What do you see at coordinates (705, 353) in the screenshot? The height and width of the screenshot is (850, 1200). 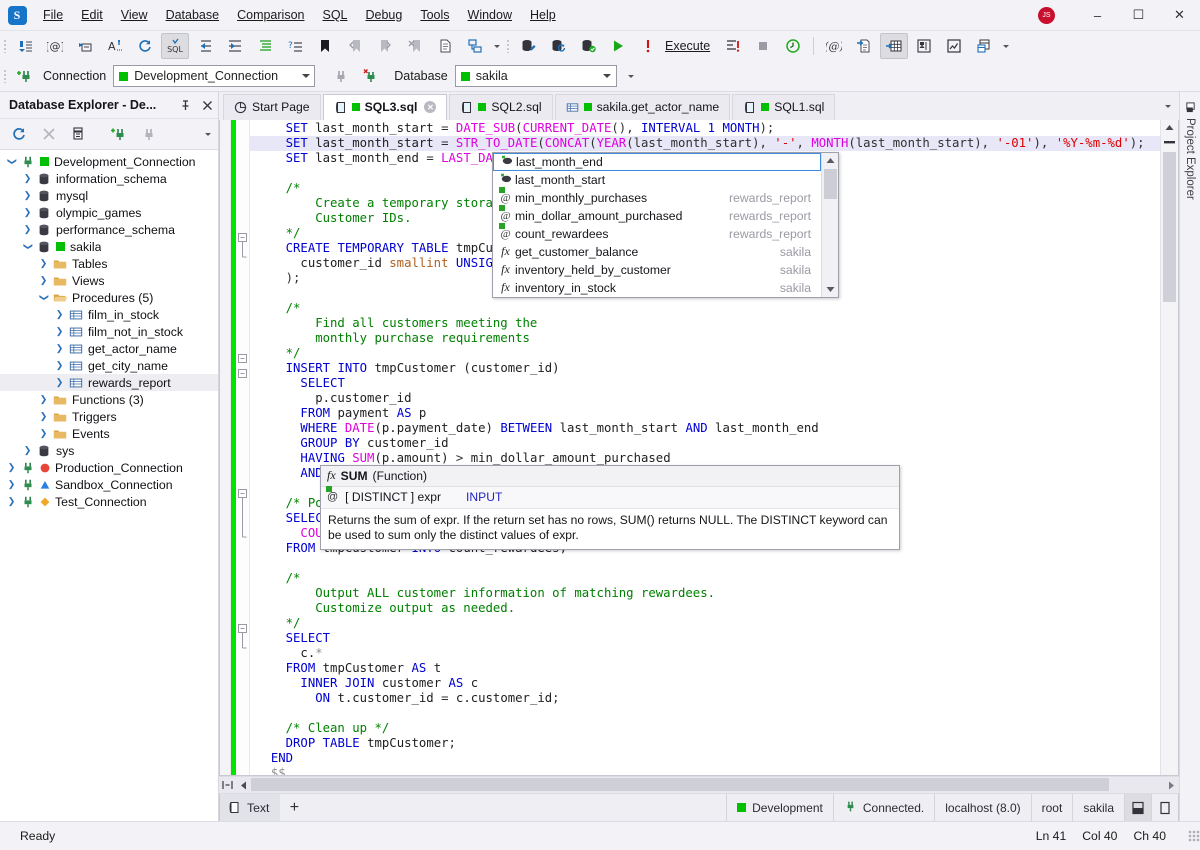 I see `code-line: */` at bounding box center [705, 353].